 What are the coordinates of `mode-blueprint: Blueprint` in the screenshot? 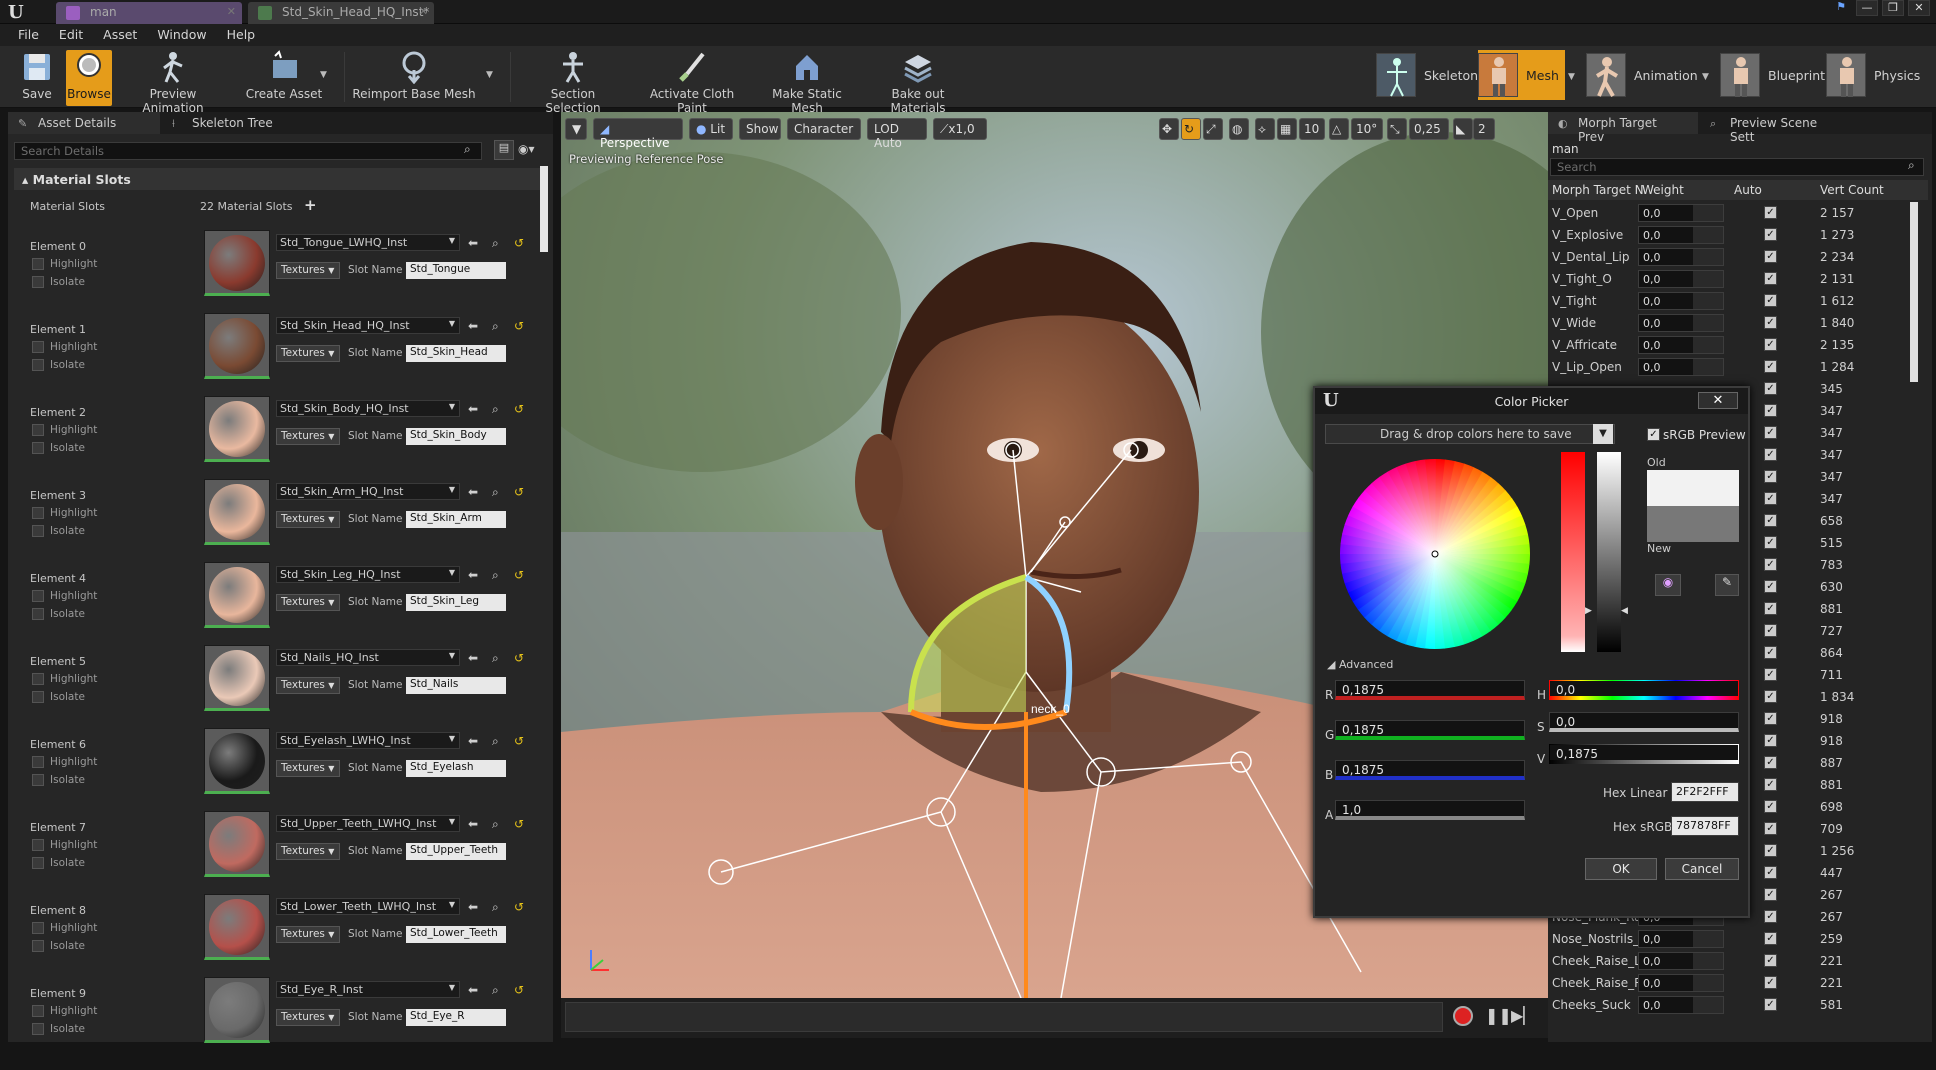 It's located at (1772, 75).